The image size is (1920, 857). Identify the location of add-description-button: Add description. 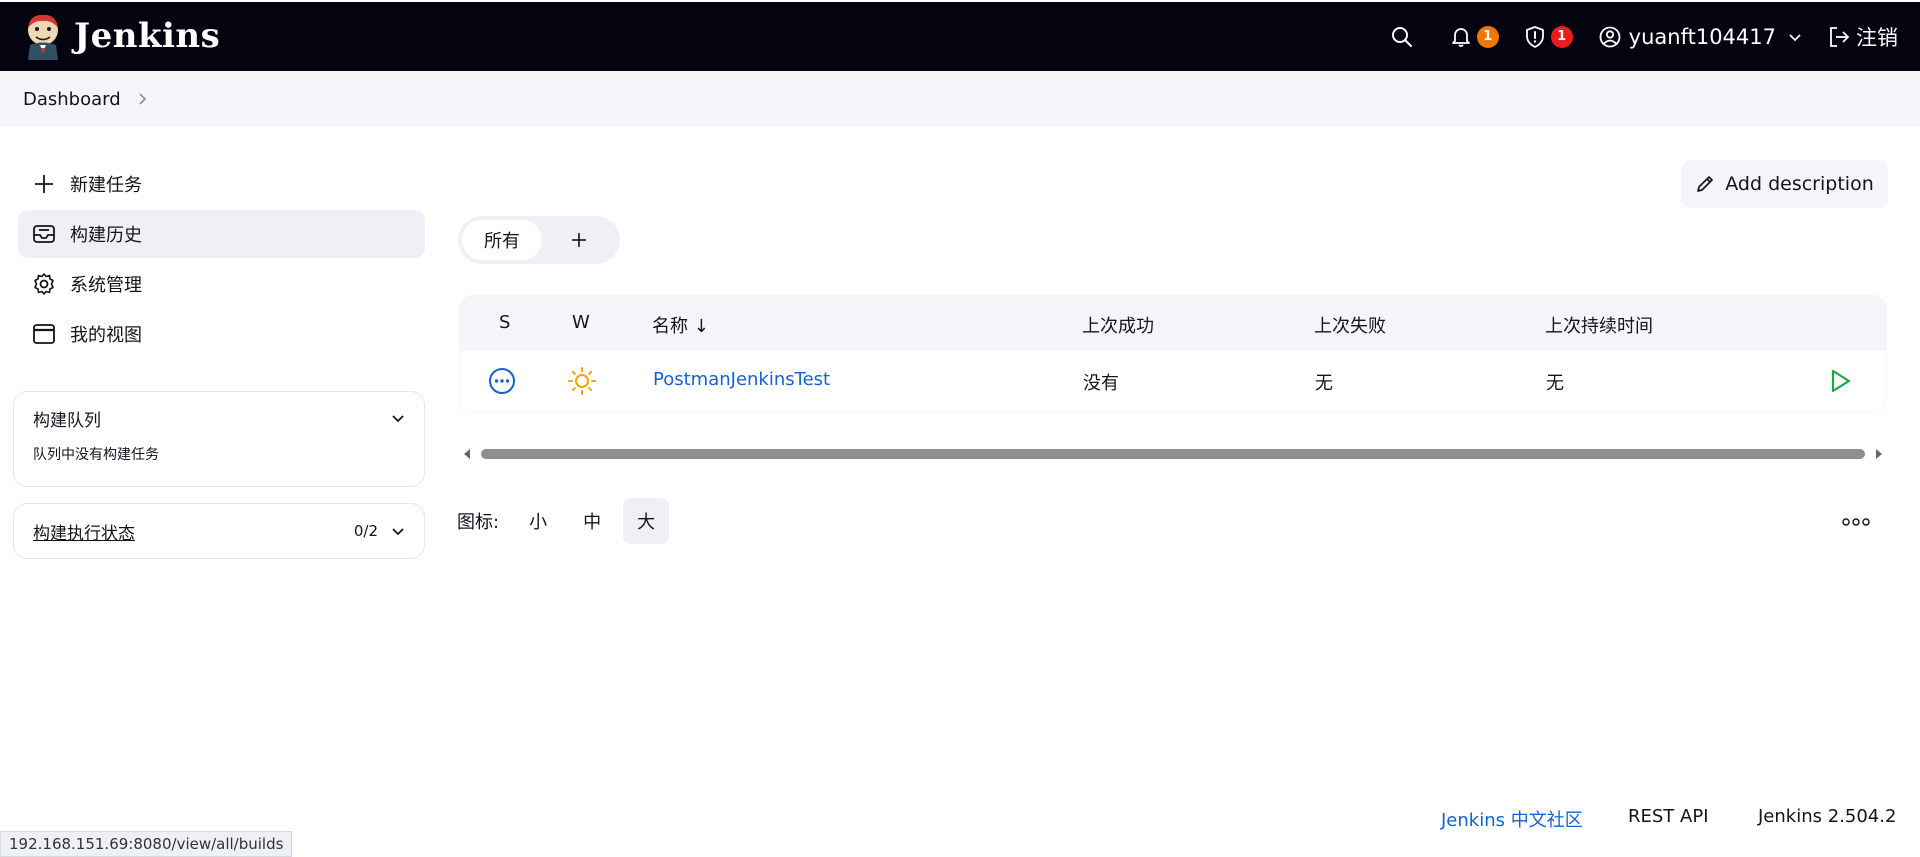
(1784, 184).